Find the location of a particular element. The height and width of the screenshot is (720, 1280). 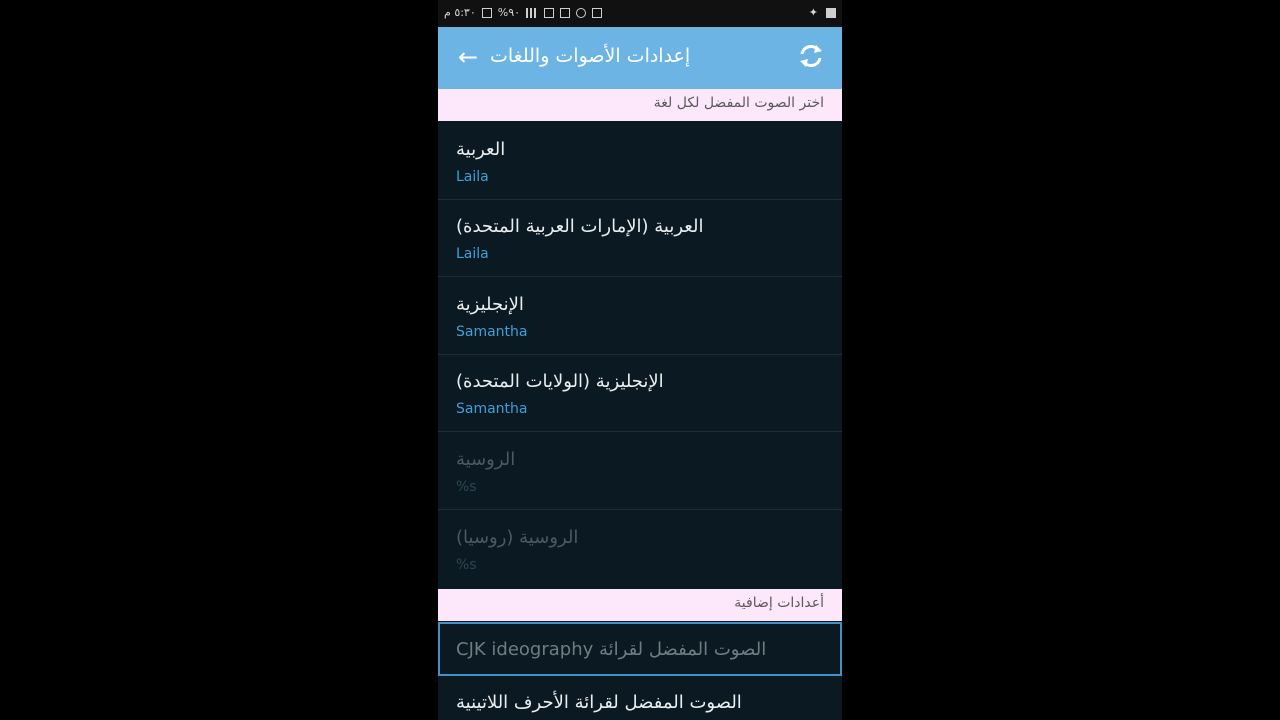

accessibility-icon: ✦ is located at coordinates (813, 12).